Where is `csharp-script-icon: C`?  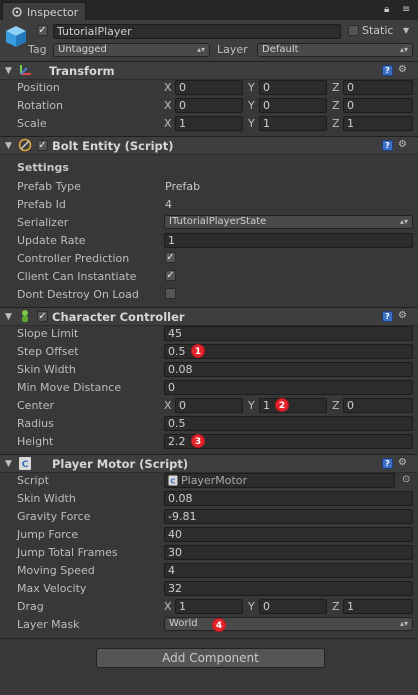
csharp-script-icon: C is located at coordinates (25, 463).